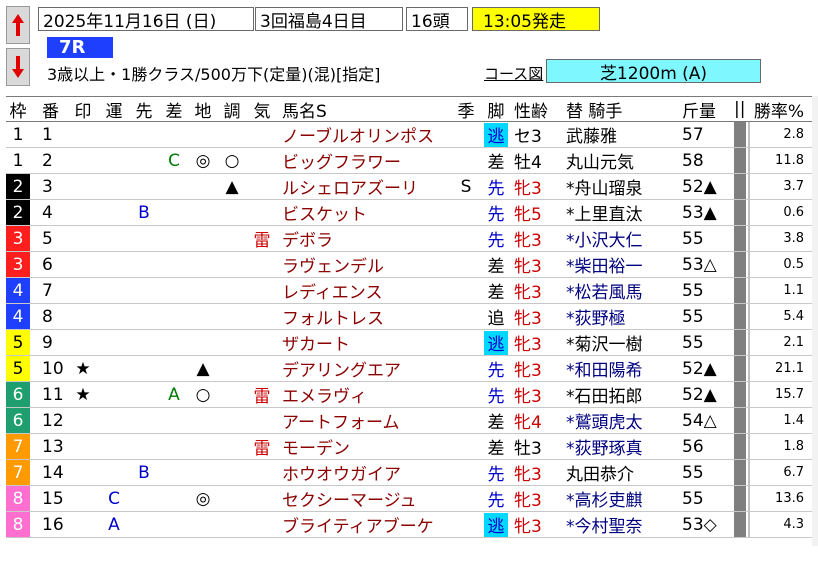 The image size is (818, 569). I want to click on table-row: 6 12 アートフォーム 差牝4 *鷲頭虎太 54△ 1.4, so click(409, 421).